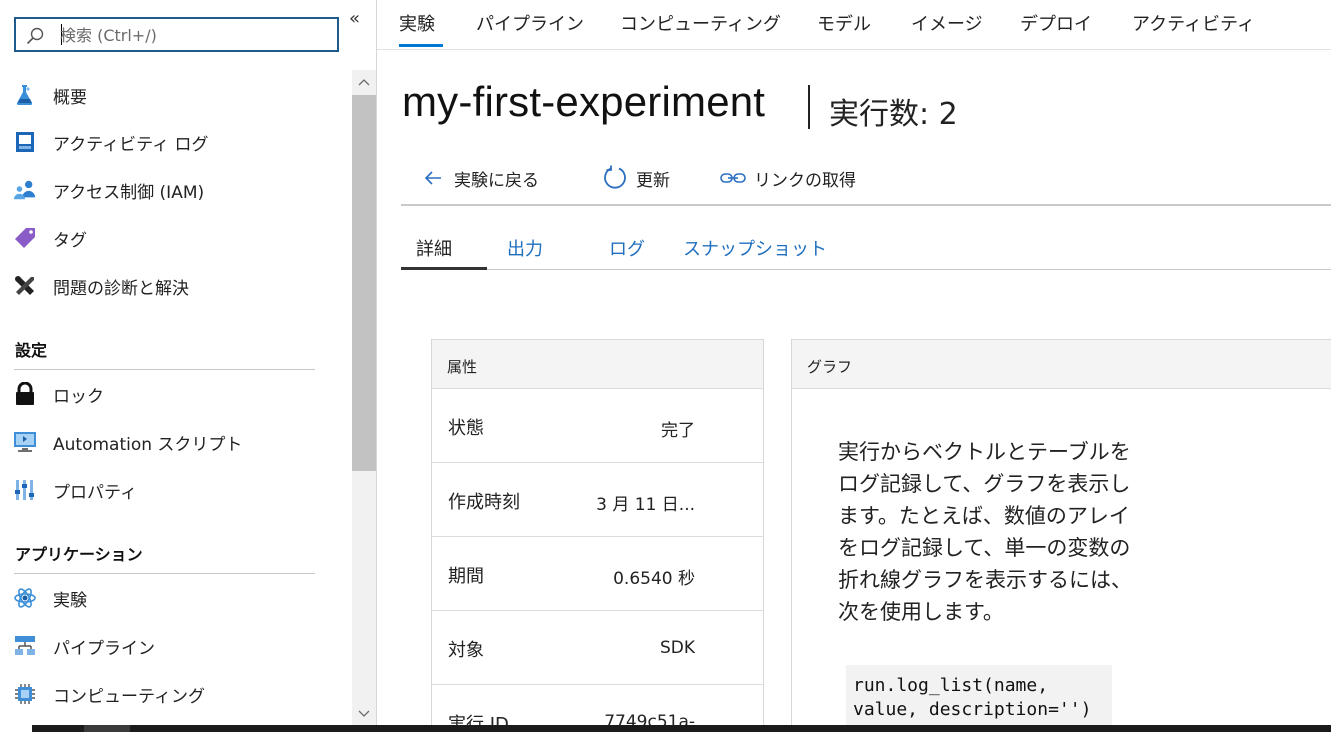  I want to click on taskbar-item, so click(107, 728).